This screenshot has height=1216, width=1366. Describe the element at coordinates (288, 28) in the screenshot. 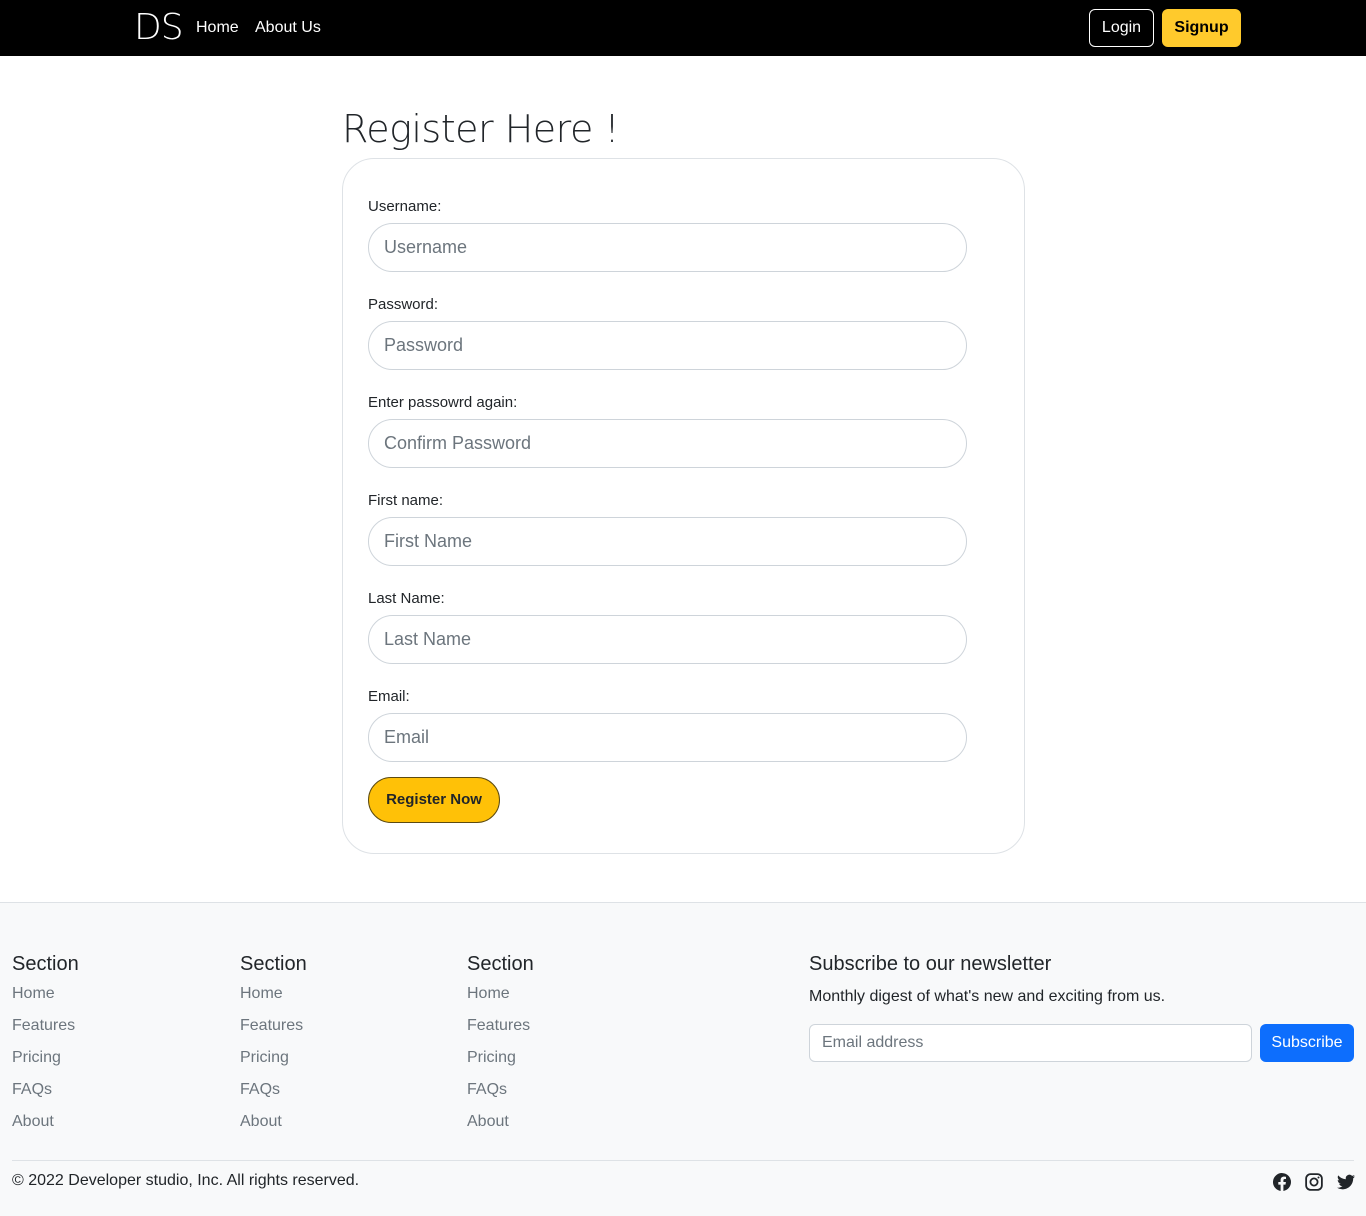

I see `nav-link-about-us: About Us` at that location.